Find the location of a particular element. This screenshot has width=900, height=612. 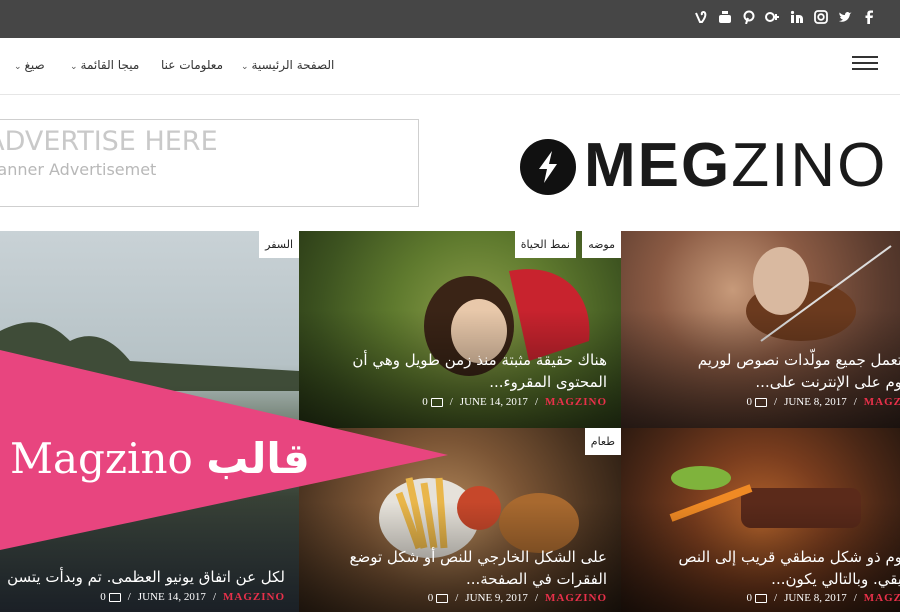

menu-item-home: الصفحة الرئيسية⌄ is located at coordinates (287, 65).